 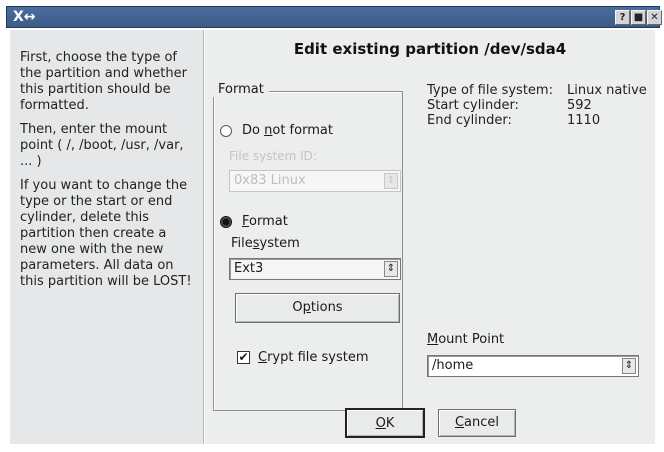 I want to click on crypt-file-system-option: ✔ Crypt file system, so click(x=303, y=357).